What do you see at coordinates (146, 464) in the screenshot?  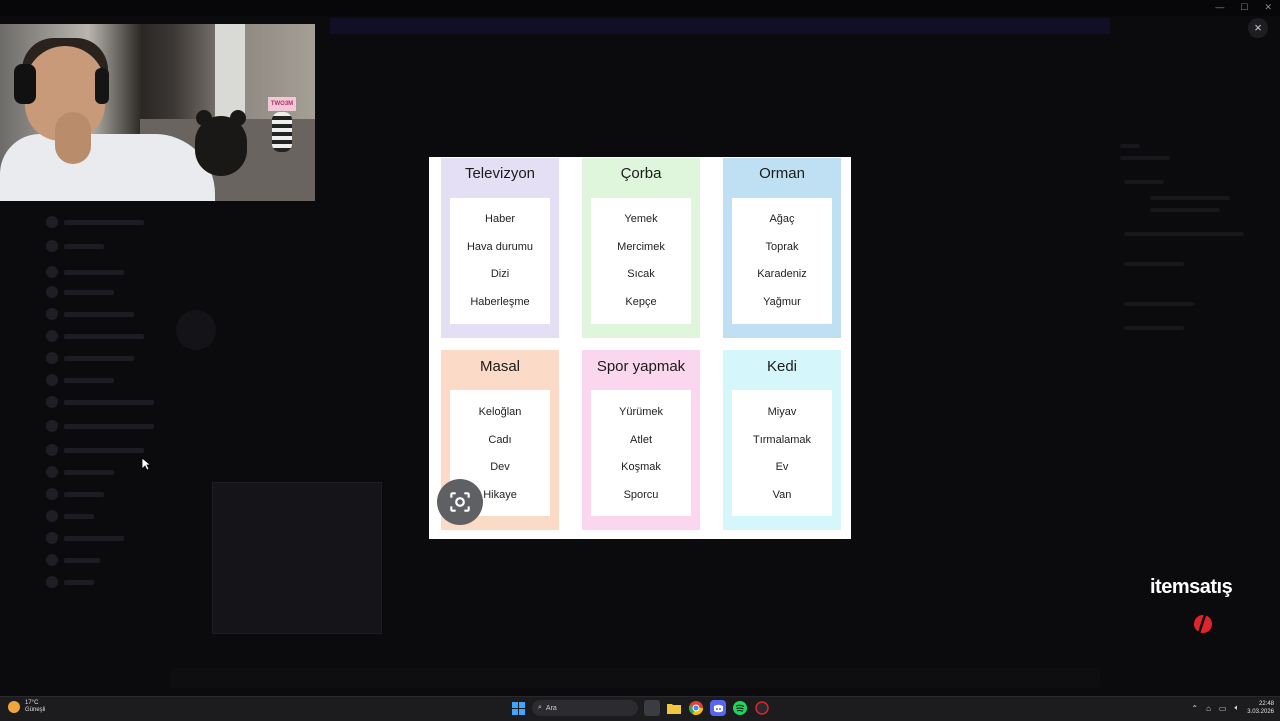 I see `mouse-cursor-icon` at bounding box center [146, 464].